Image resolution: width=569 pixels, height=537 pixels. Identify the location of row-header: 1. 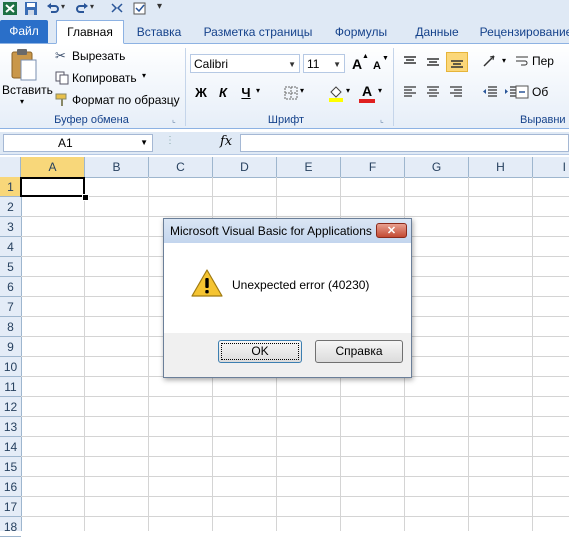
(10, 187).